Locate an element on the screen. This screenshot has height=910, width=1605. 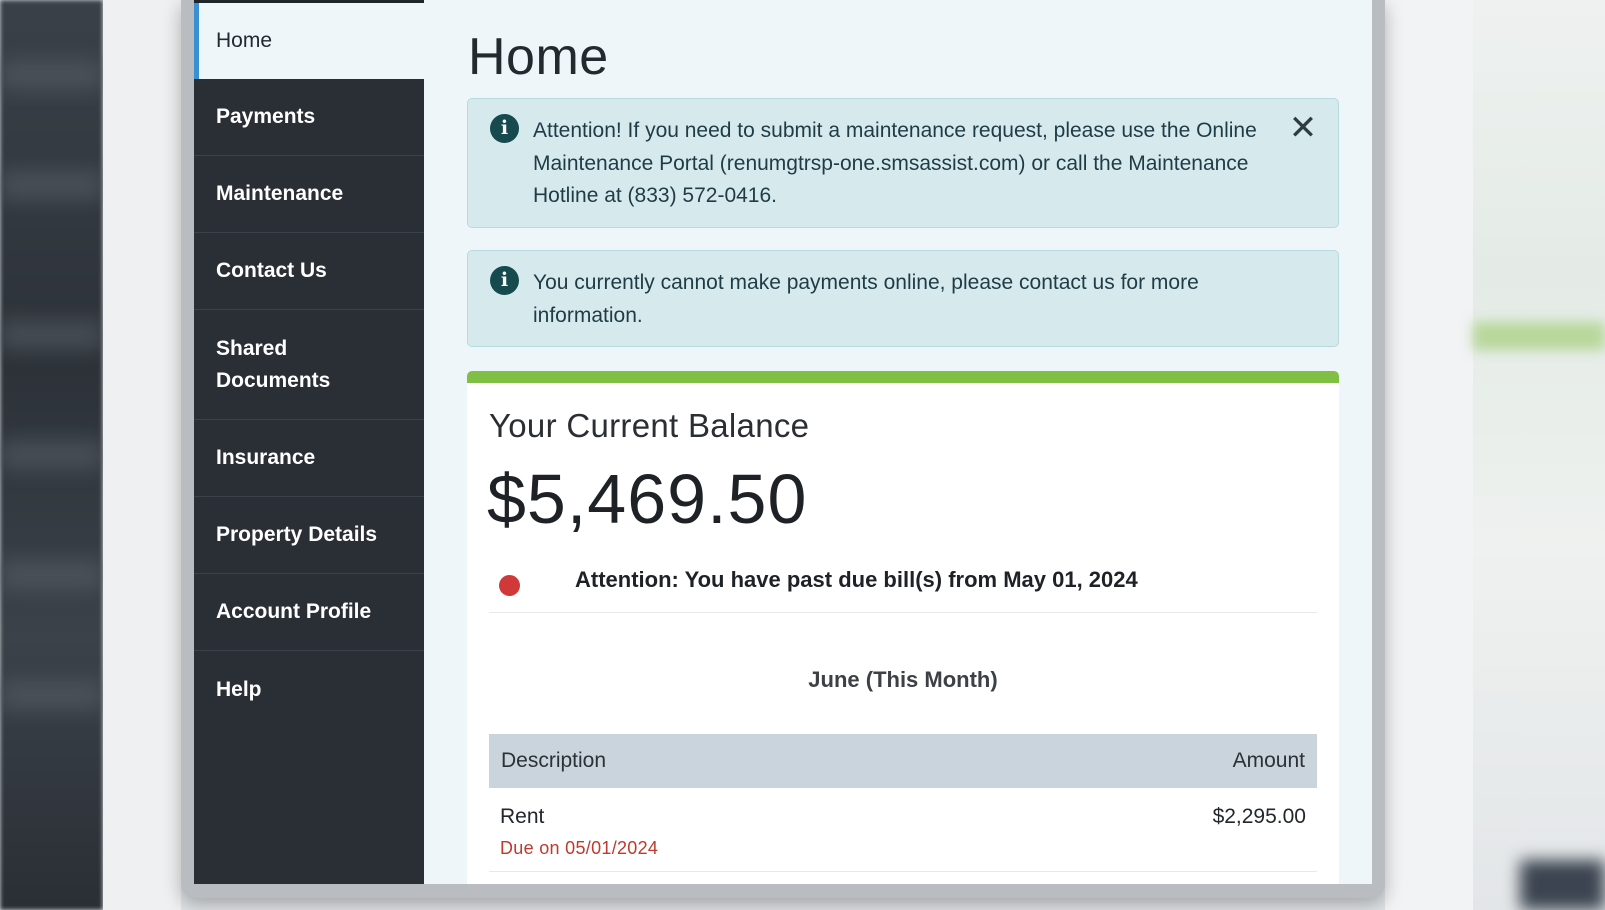
sidebar-item-account-profile: Account Profile is located at coordinates (309, 612).